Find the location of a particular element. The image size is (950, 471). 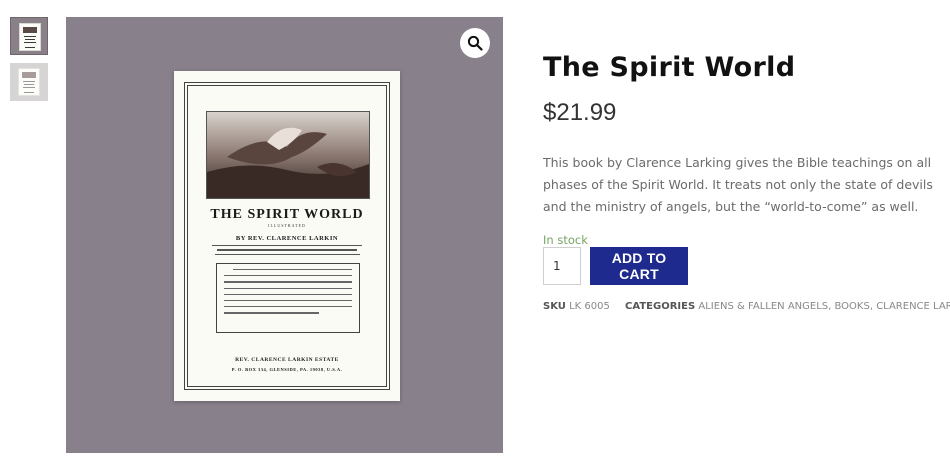

cover-illustration is located at coordinates (288, 155).